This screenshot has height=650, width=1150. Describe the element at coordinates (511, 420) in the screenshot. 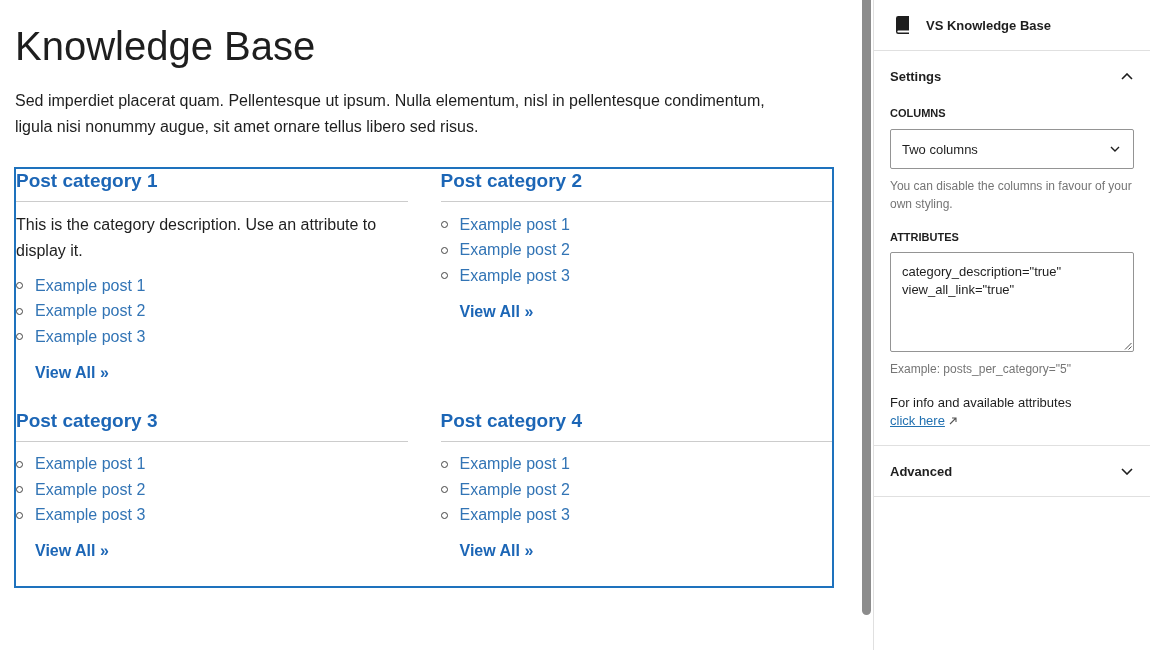

I see `category-title-link: Post category 4` at that location.